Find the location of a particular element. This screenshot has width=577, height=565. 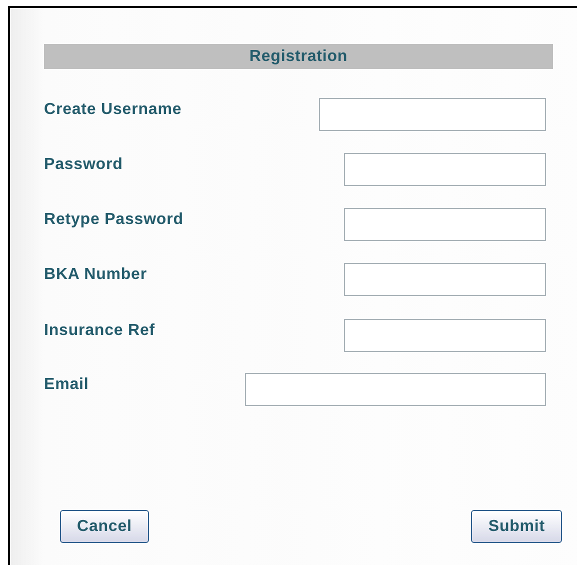

field-label: Email is located at coordinates (66, 385).